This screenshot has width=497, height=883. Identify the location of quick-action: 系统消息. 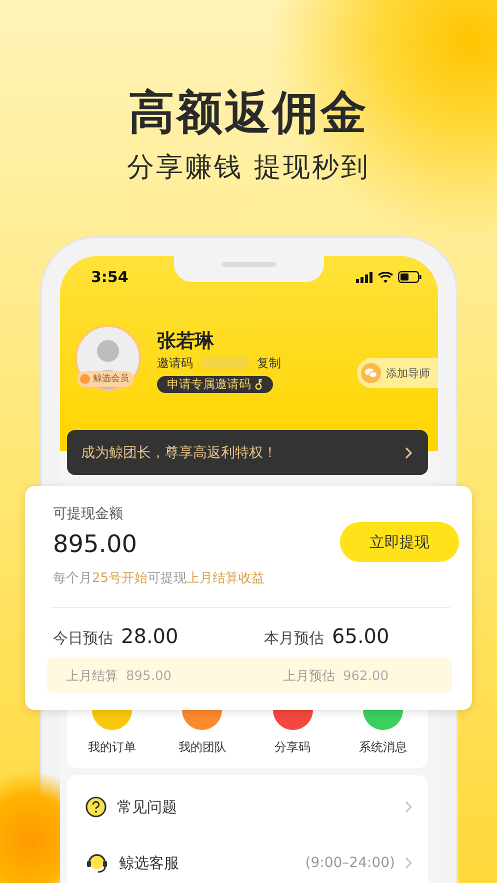
(383, 733).